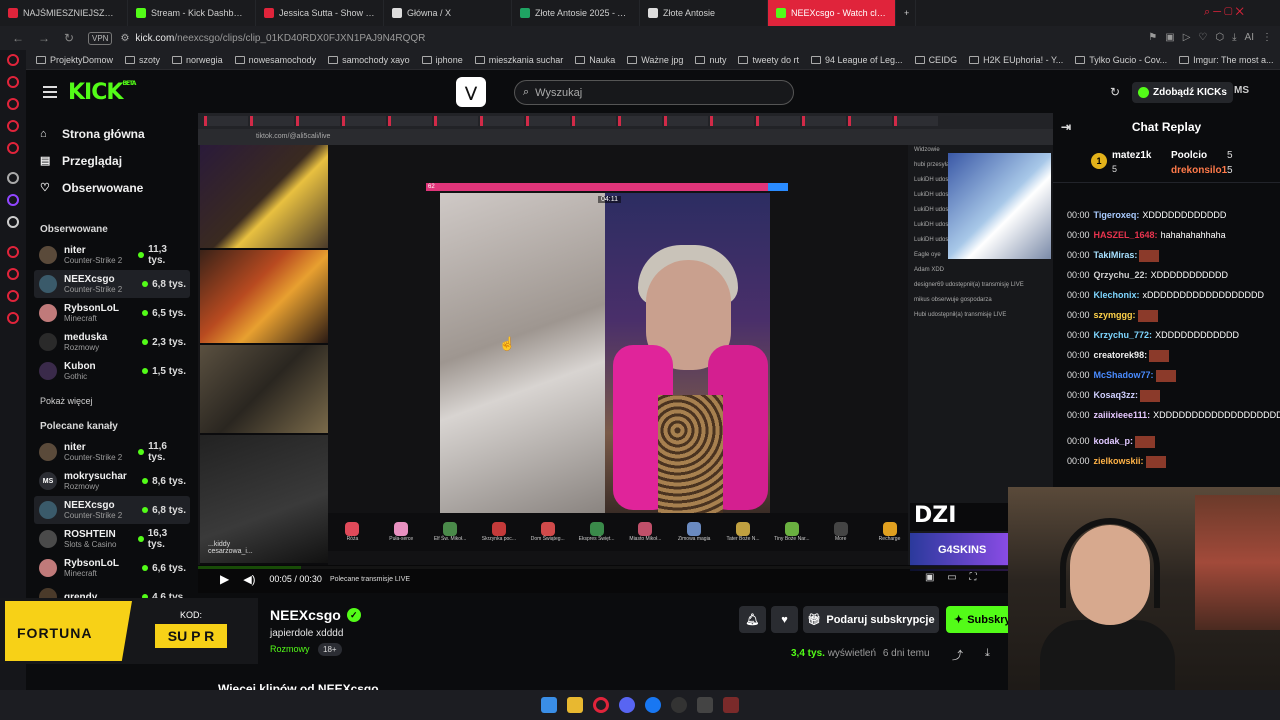  What do you see at coordinates (1126, 235) in the screenshot?
I see `chat-username: HASZEL_1648:` at bounding box center [1126, 235].